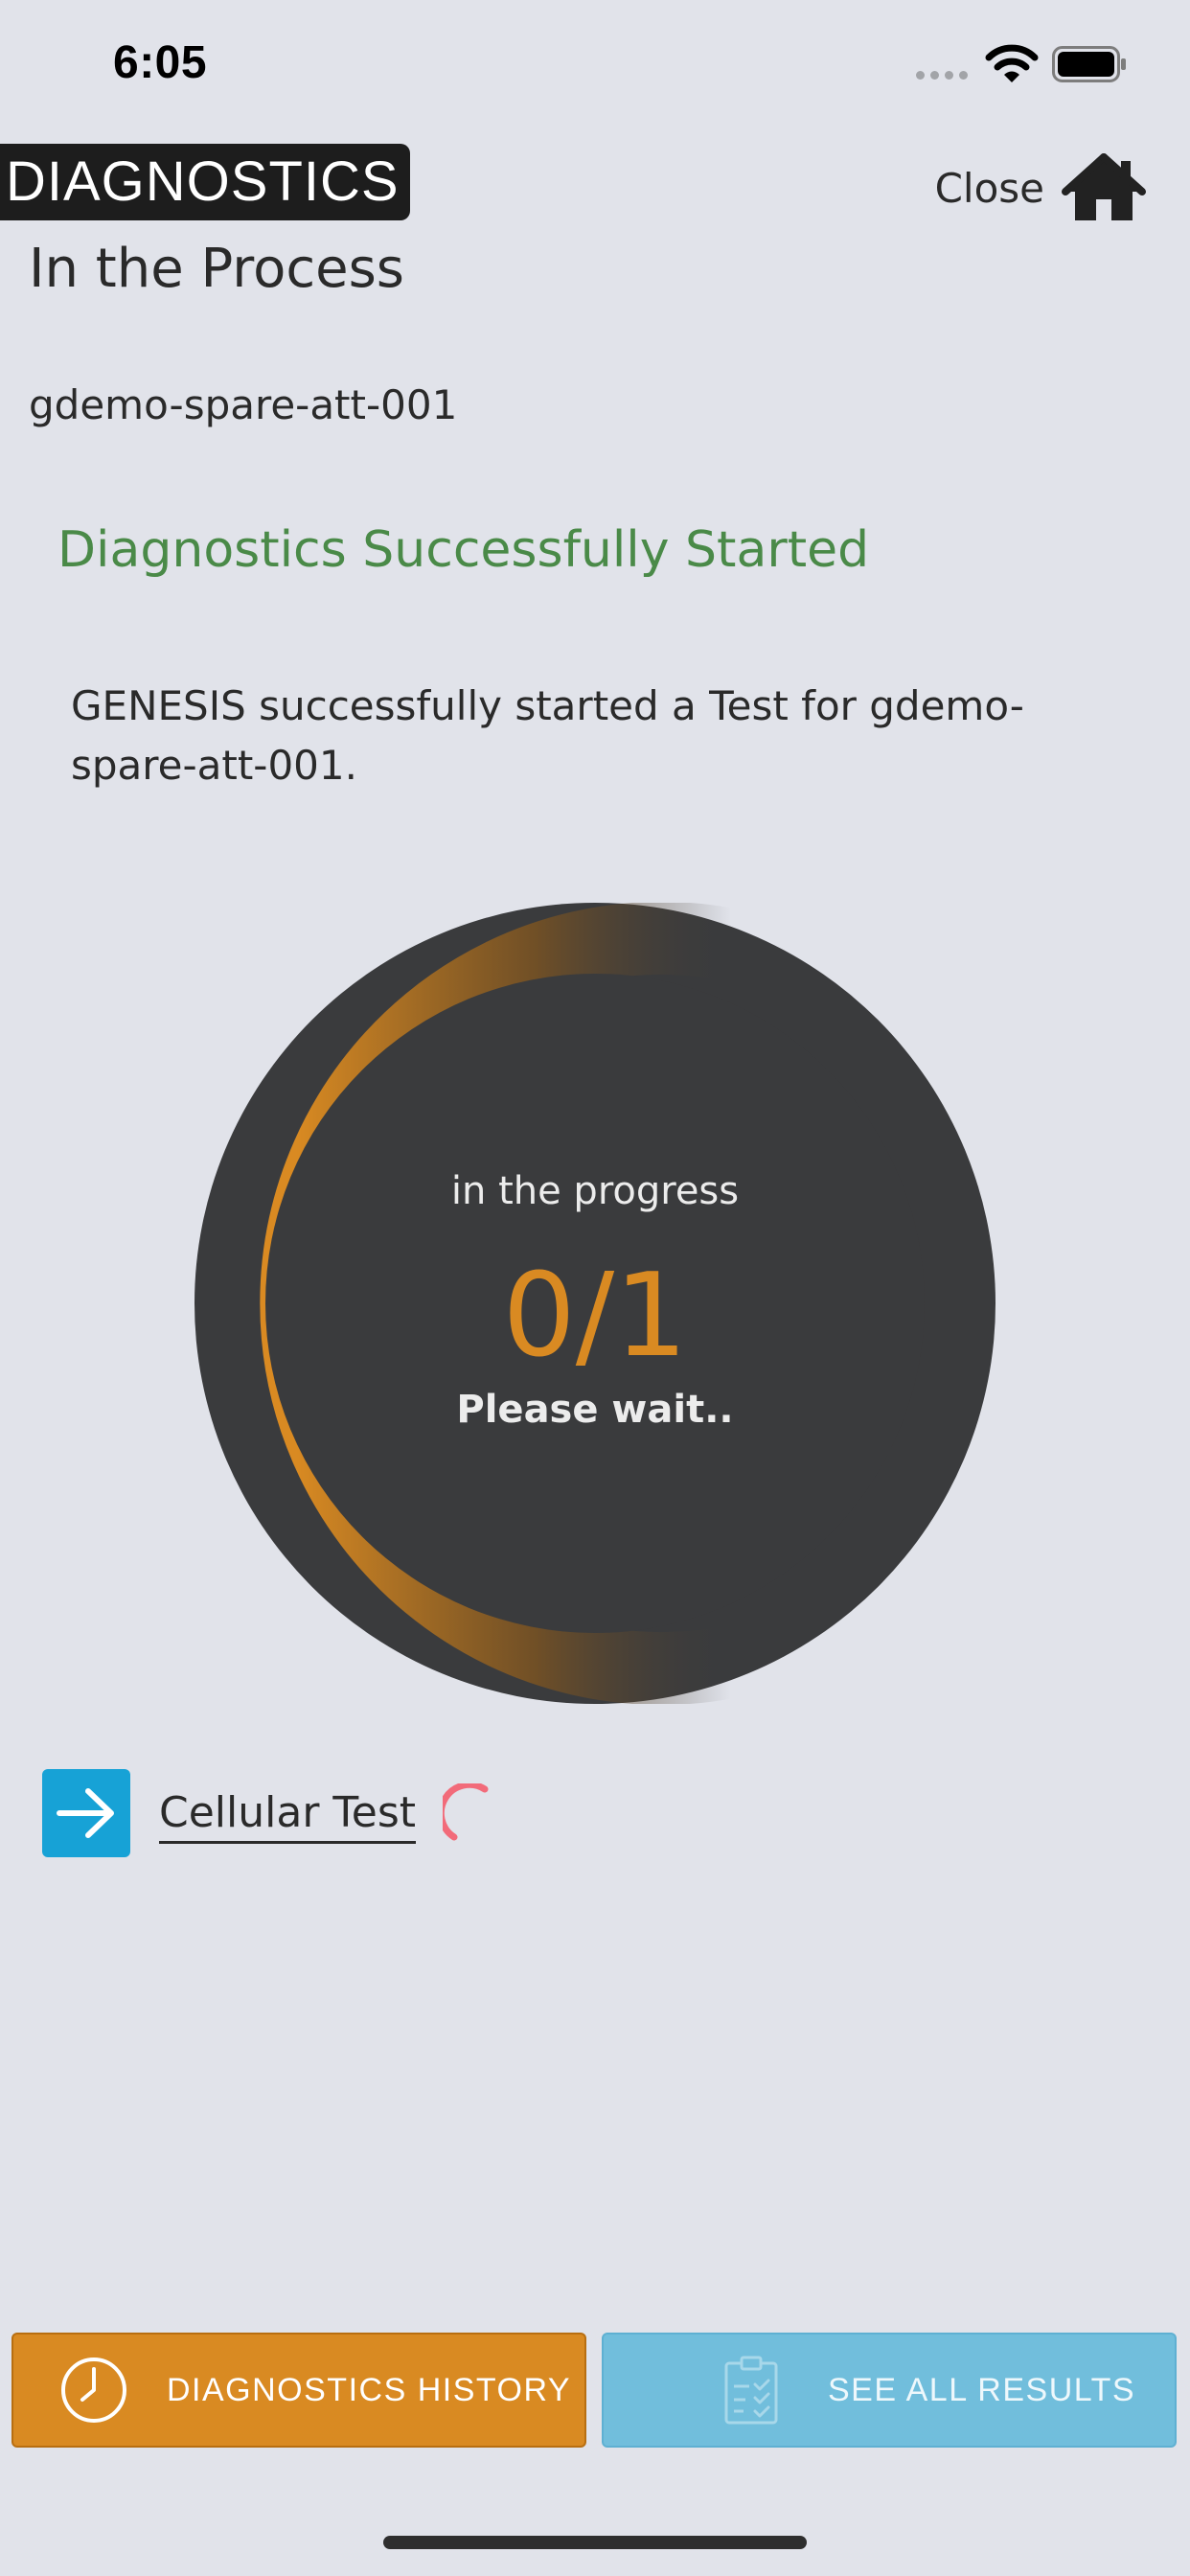 This screenshot has height=2576, width=1190. I want to click on device-name: gdemo-spare-att-001, so click(244, 404).